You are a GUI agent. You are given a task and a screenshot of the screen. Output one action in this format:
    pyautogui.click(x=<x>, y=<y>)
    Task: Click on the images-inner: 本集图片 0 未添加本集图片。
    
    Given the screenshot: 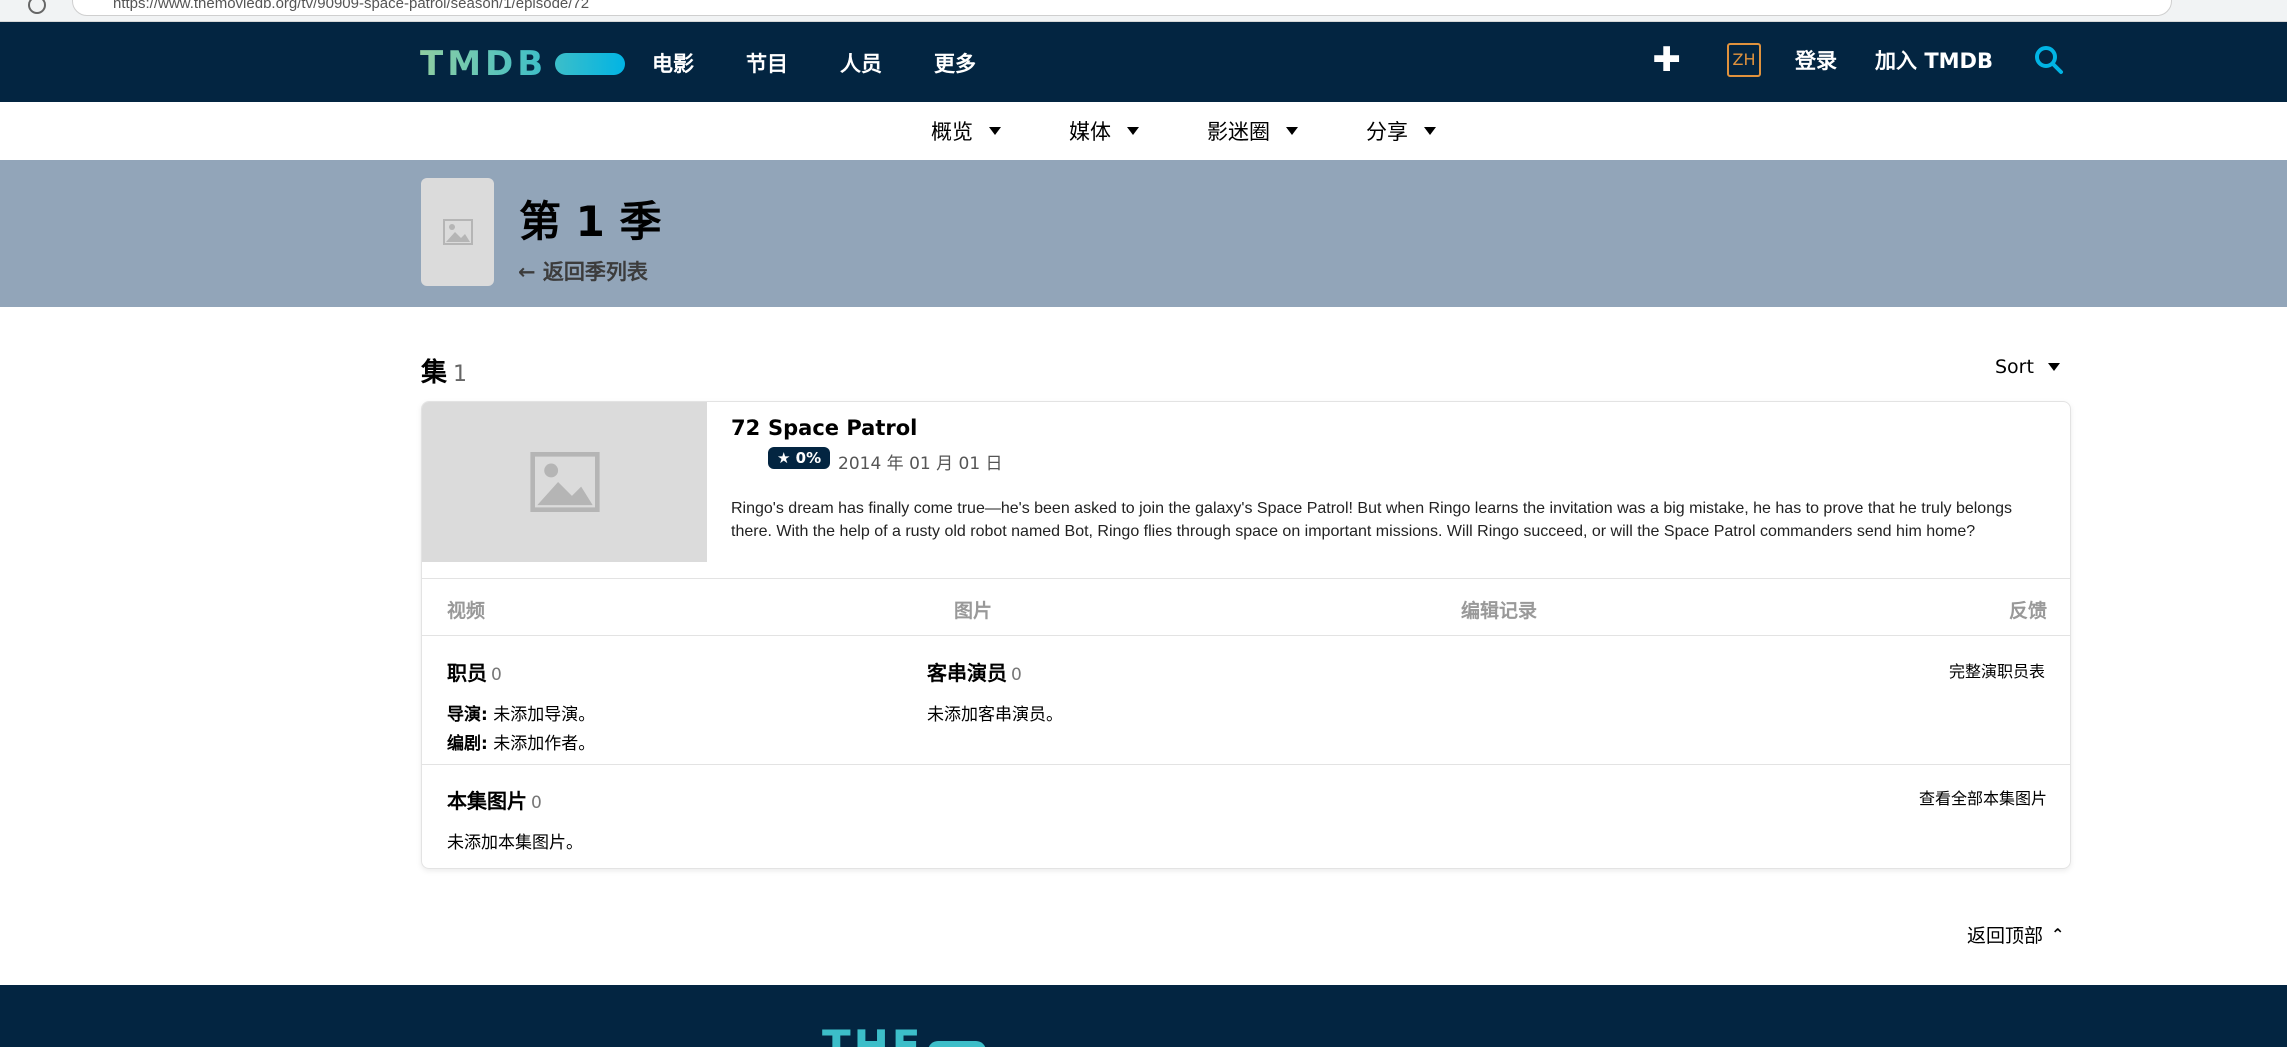 What is the action you would take?
    pyautogui.click(x=515, y=819)
    